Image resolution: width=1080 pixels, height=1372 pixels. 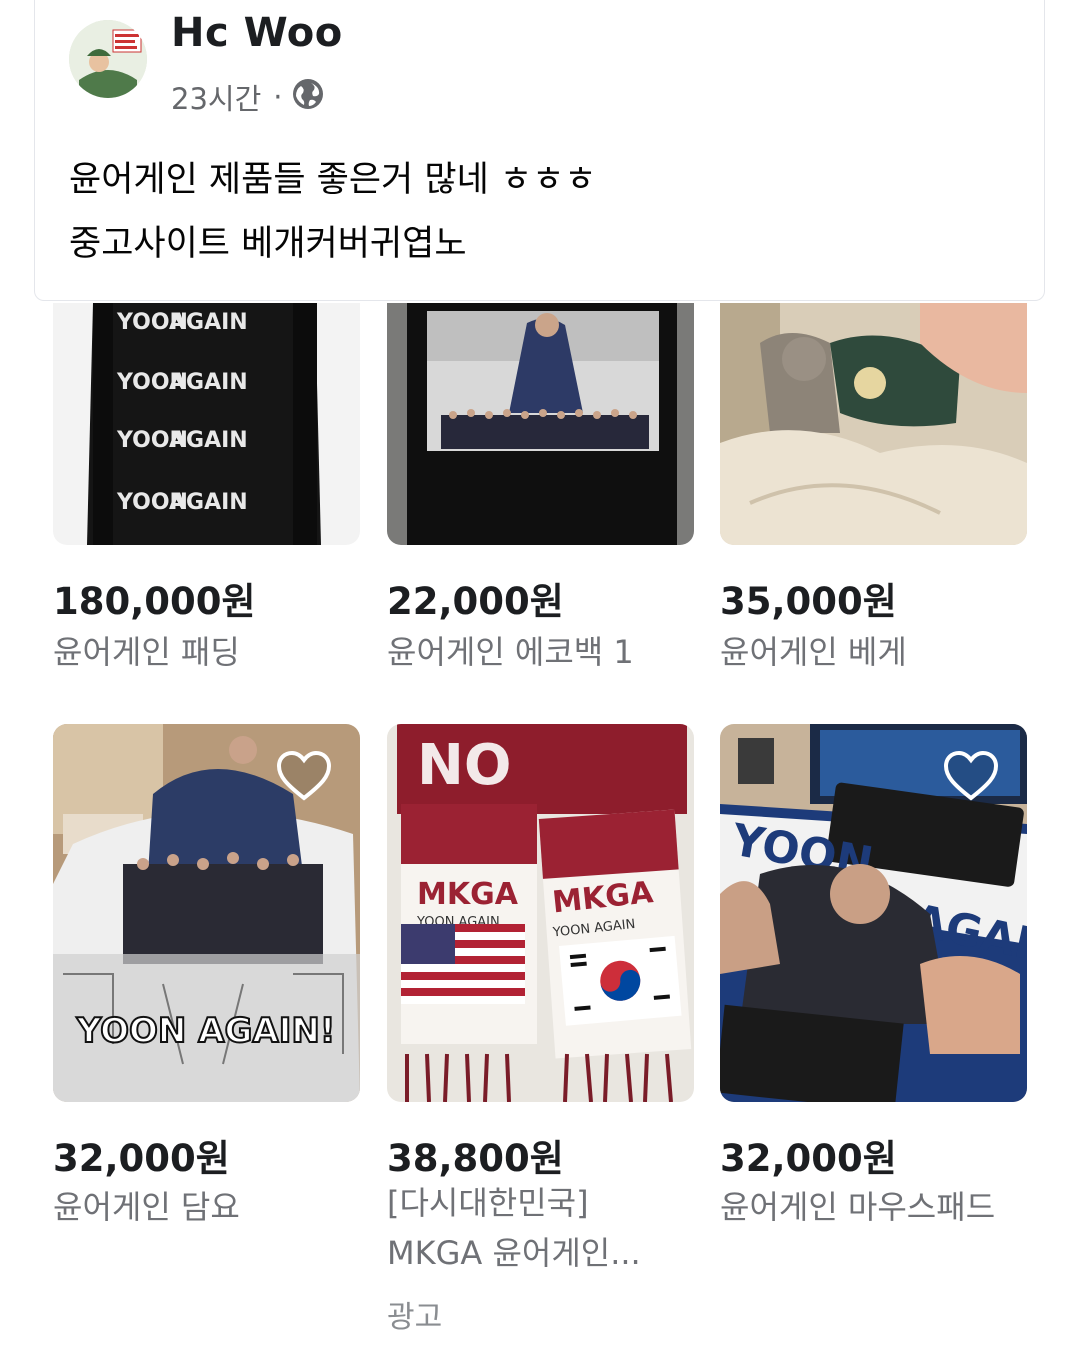 I want to click on product-card: 35,000원 윤어게인 베게, so click(x=873, y=488).